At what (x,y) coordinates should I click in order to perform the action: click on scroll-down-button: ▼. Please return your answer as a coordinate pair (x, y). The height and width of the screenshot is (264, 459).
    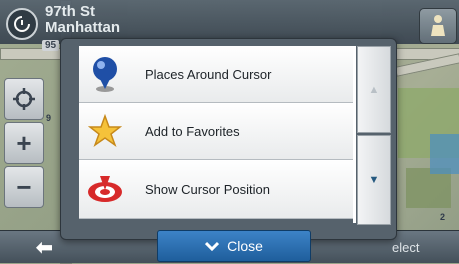
    Looking at the image, I should click on (374, 180).